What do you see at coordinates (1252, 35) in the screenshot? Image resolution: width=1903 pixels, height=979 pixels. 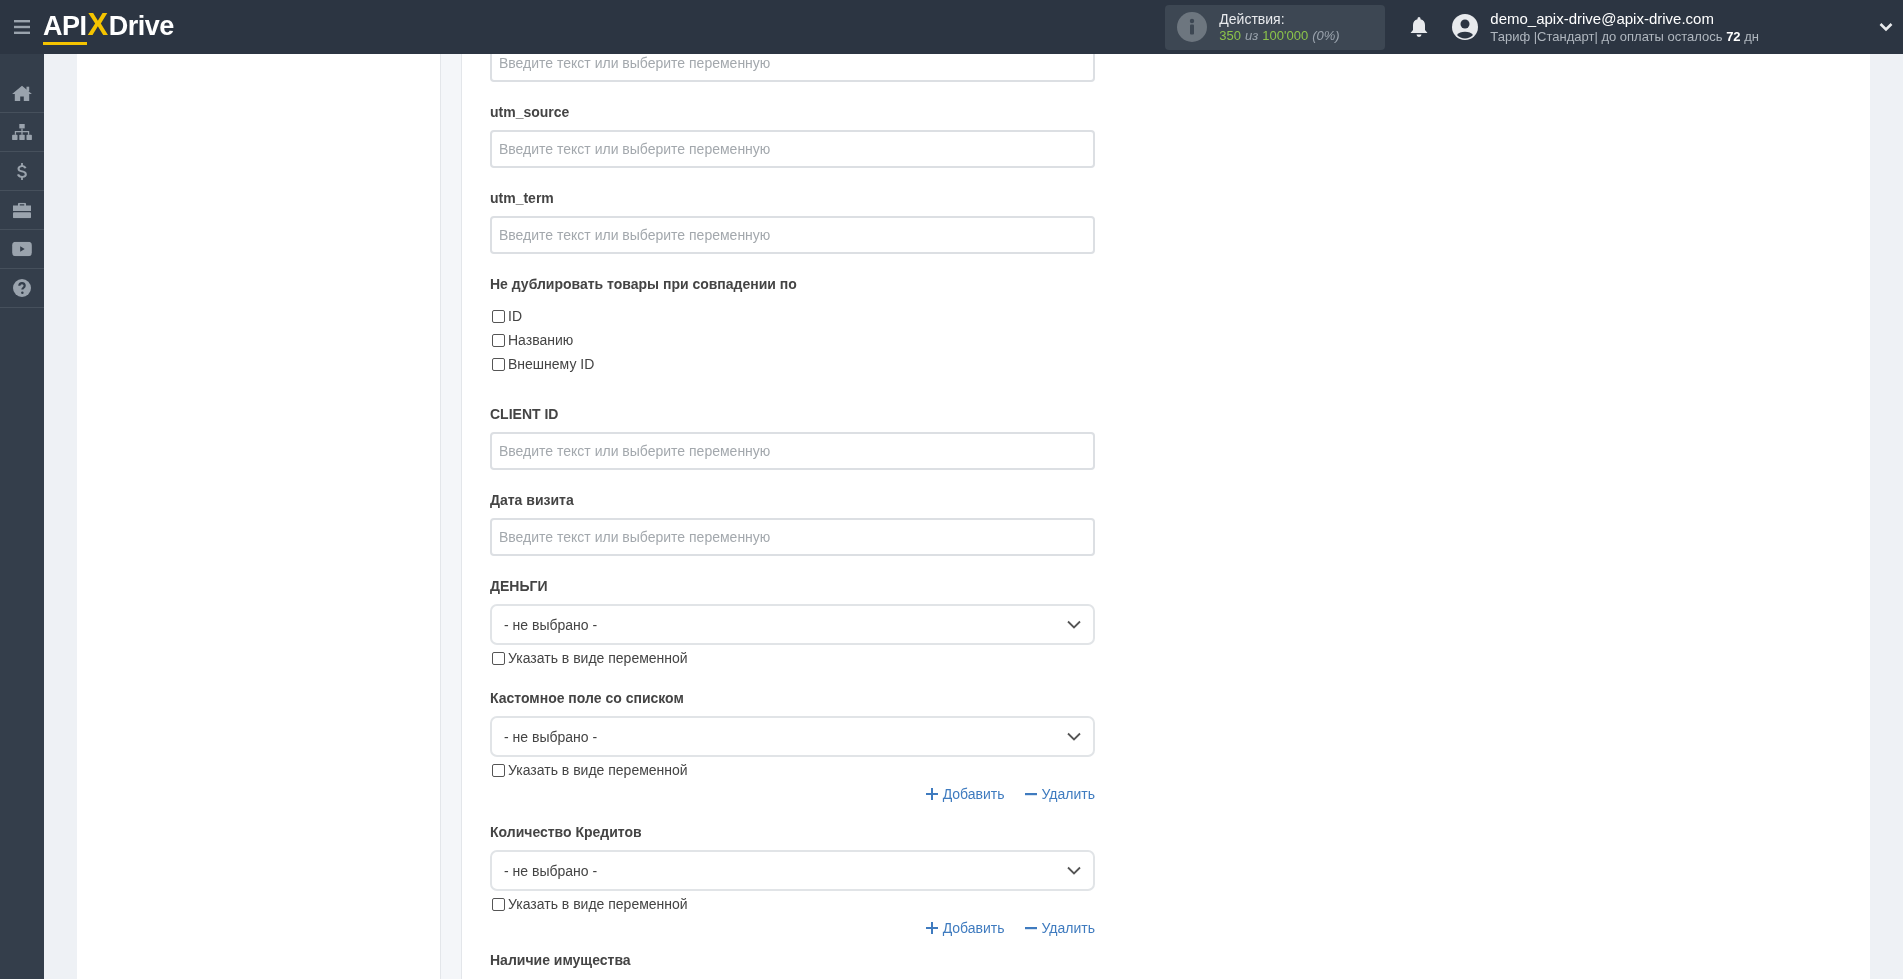 I see `actions-of: из` at bounding box center [1252, 35].